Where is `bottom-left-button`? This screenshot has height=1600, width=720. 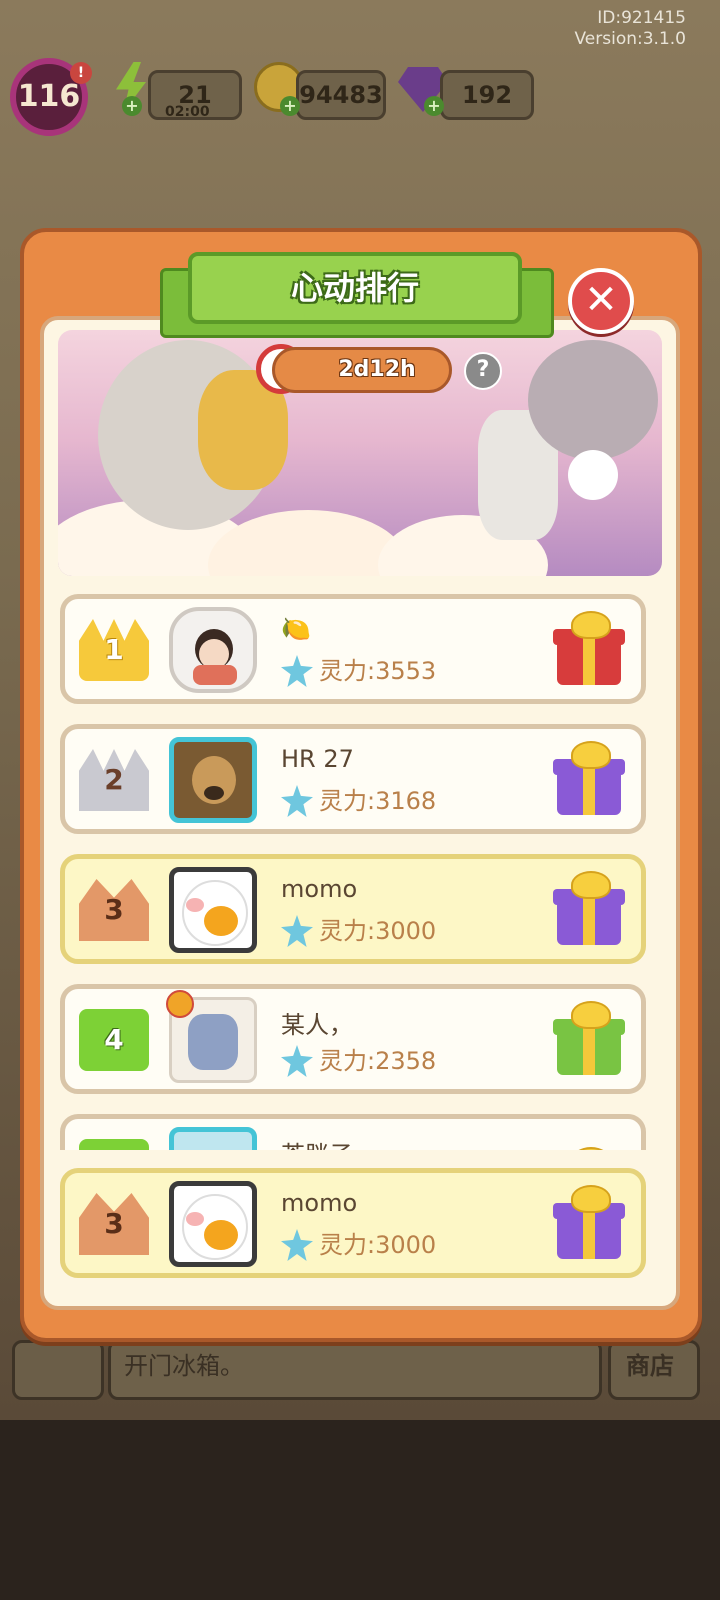
bottom-left-button is located at coordinates (58, 1370).